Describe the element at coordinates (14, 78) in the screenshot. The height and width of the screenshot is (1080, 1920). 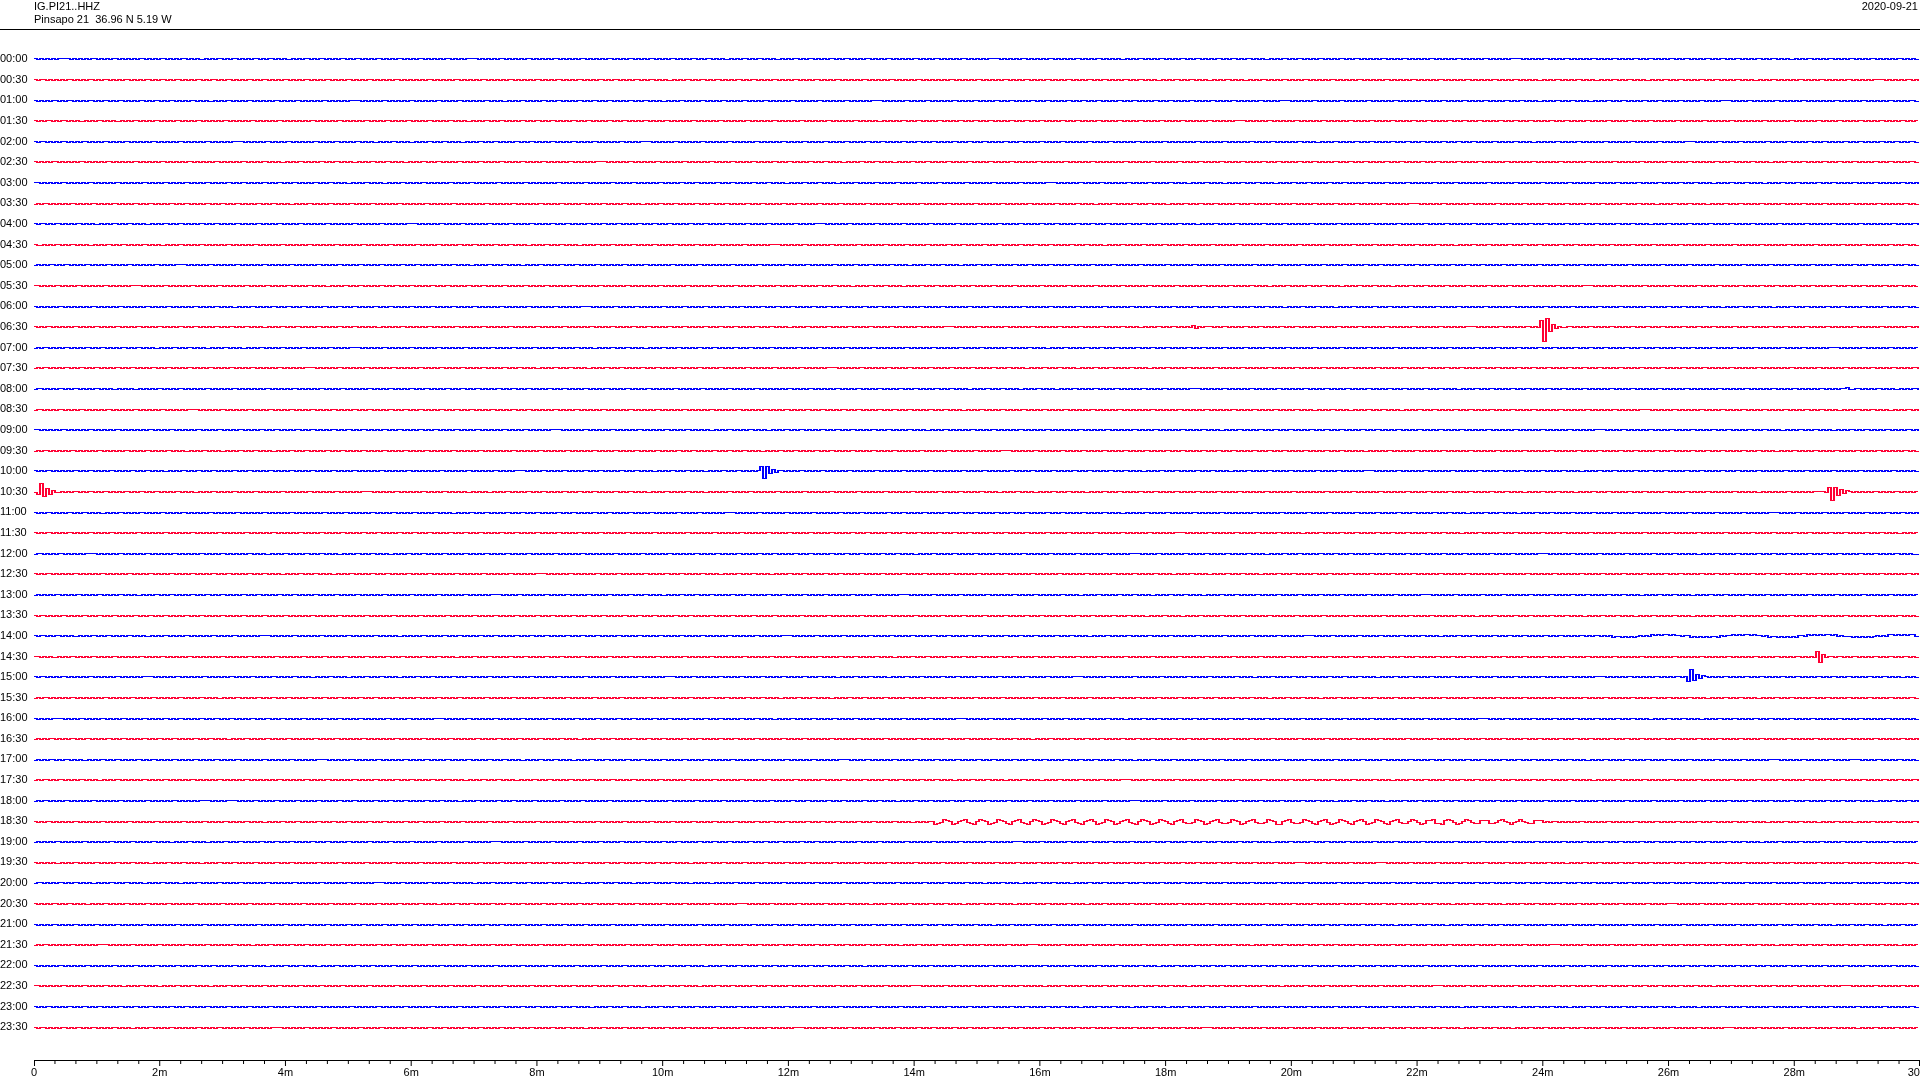
I see `hour-label: 00:30` at that location.